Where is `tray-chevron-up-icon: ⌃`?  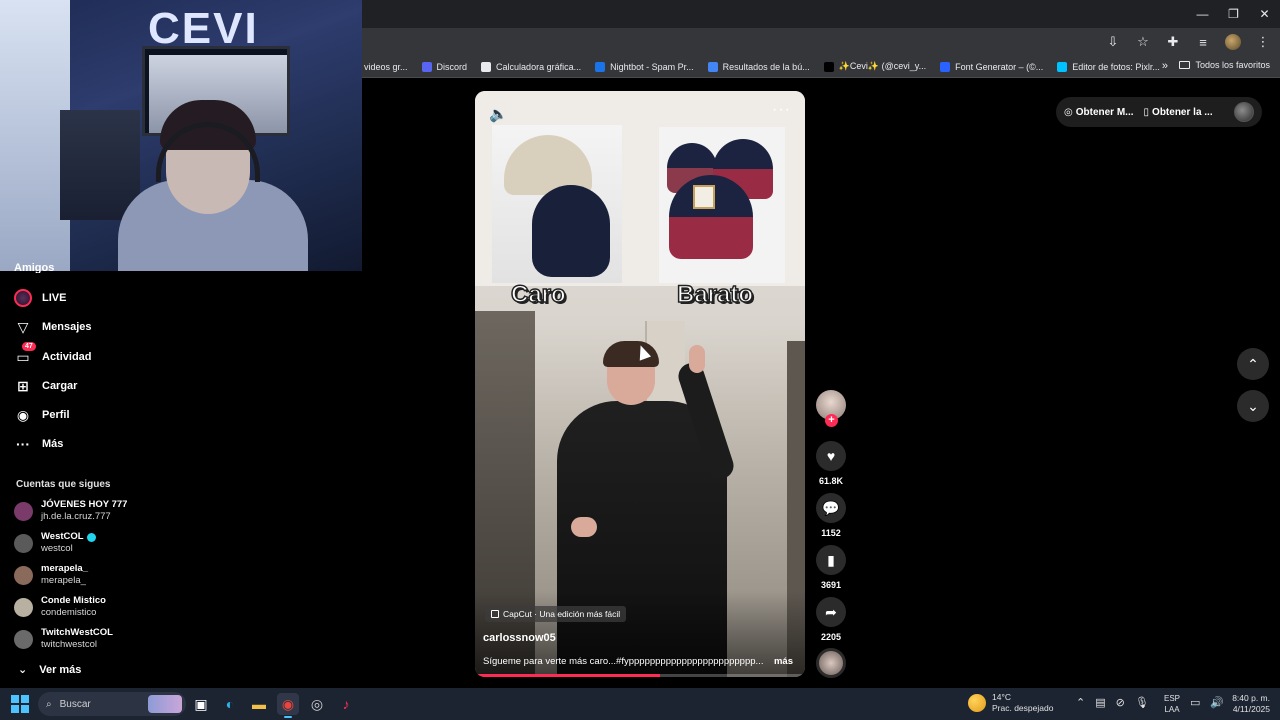 tray-chevron-up-icon: ⌃ is located at coordinates (1080, 702).